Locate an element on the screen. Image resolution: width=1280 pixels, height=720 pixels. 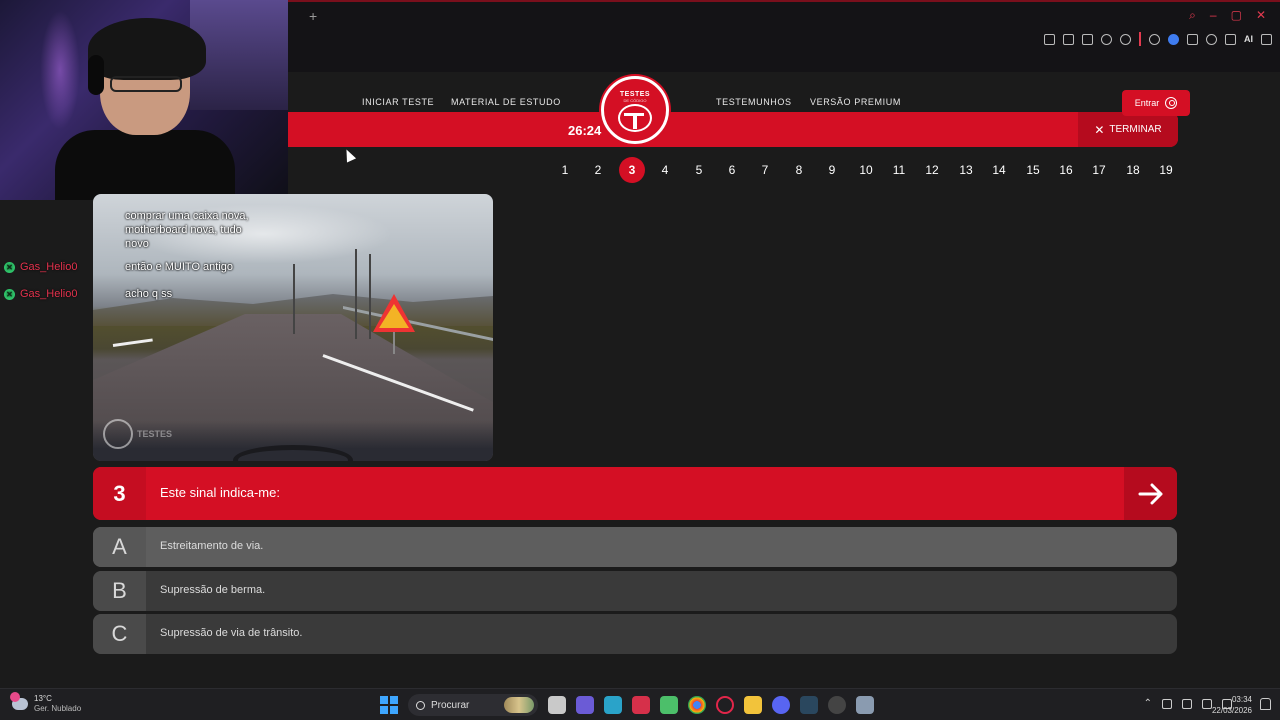
question-nav-item: 1 is located at coordinates (565, 170).